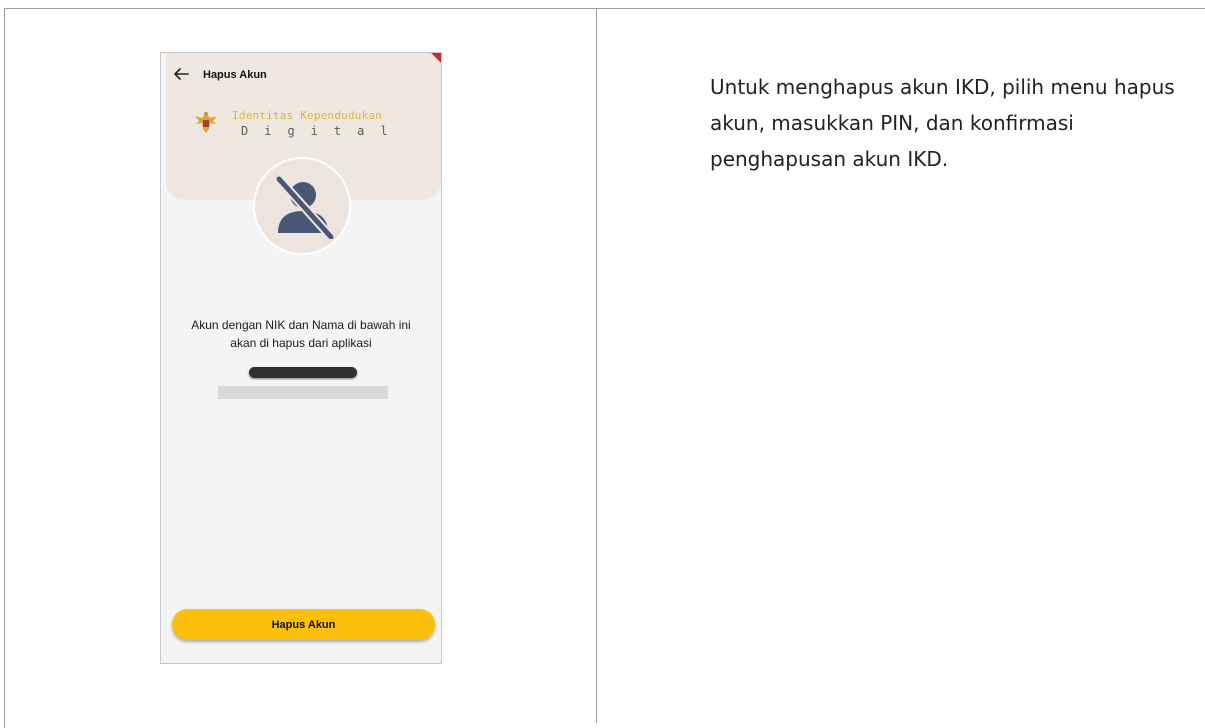 The width and height of the screenshot is (1205, 728). Describe the element at coordinates (235, 75) in the screenshot. I see `screen-title: Hapus Akun` at that location.